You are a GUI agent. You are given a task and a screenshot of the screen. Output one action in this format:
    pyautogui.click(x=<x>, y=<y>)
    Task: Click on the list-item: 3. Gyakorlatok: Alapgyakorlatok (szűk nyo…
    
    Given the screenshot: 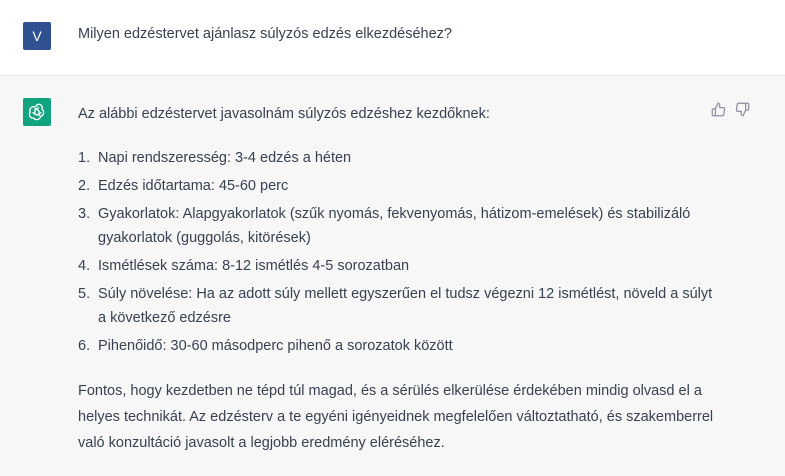 What is the action you would take?
    pyautogui.click(x=384, y=226)
    